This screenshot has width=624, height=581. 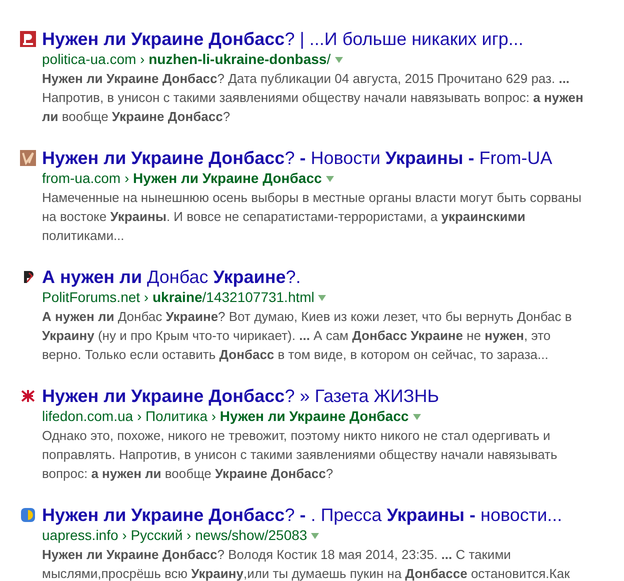 What do you see at coordinates (317, 158) in the screenshot?
I see `result-title-link: Нужен ли Украине Донбасс? - Новости Украины - From-UA` at bounding box center [317, 158].